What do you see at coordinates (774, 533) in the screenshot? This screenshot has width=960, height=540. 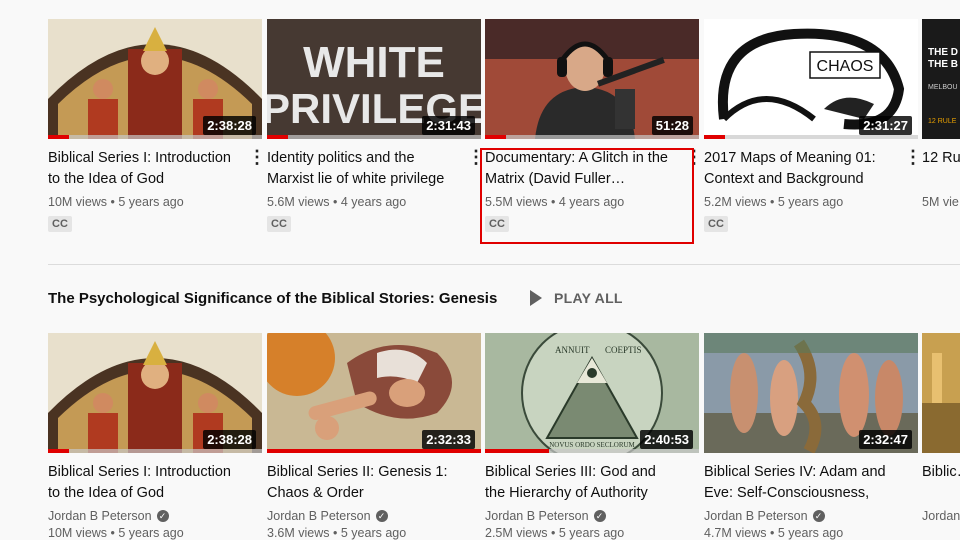 I see `video-meta: 4.7M views • 5 years ago` at bounding box center [774, 533].